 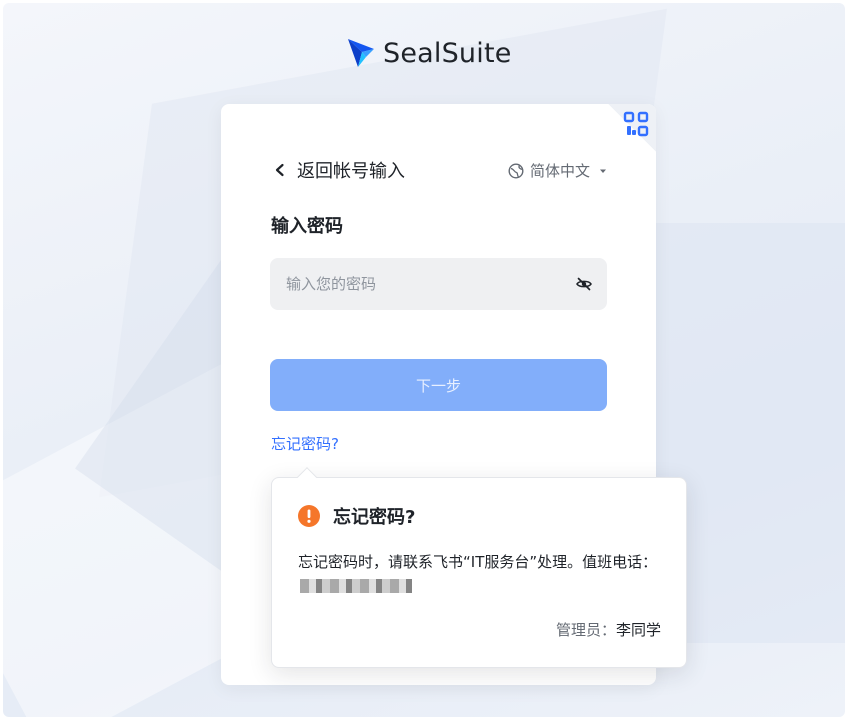 I want to click on qr-code-icon, so click(x=636, y=124).